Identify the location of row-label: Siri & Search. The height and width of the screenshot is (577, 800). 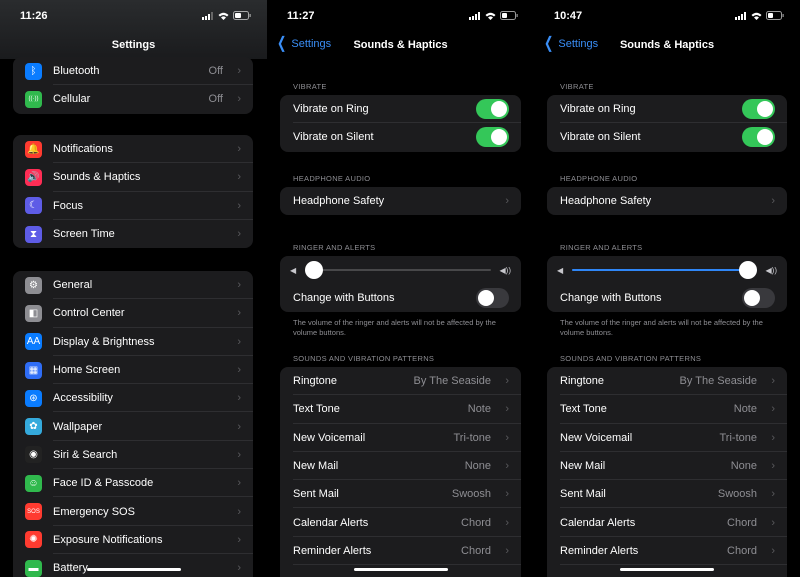
(85, 454).